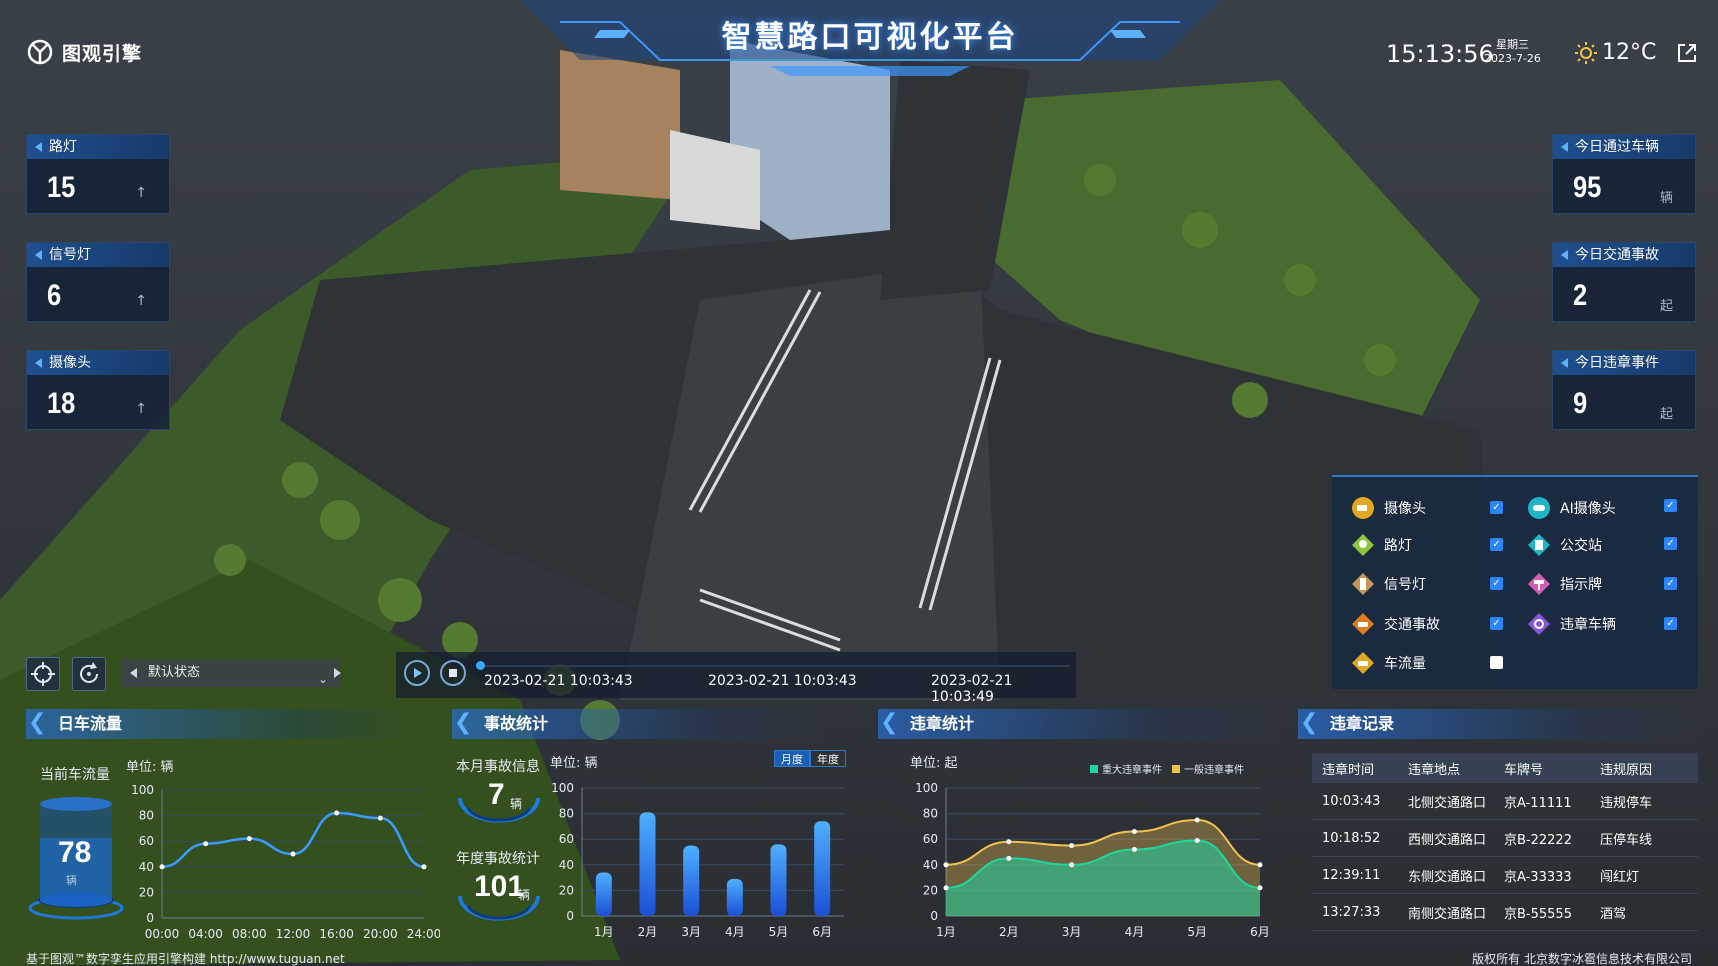 This screenshot has width=1718, height=966. Describe the element at coordinates (1588, 509) in the screenshot. I see `layer-label: AI摄像头` at that location.